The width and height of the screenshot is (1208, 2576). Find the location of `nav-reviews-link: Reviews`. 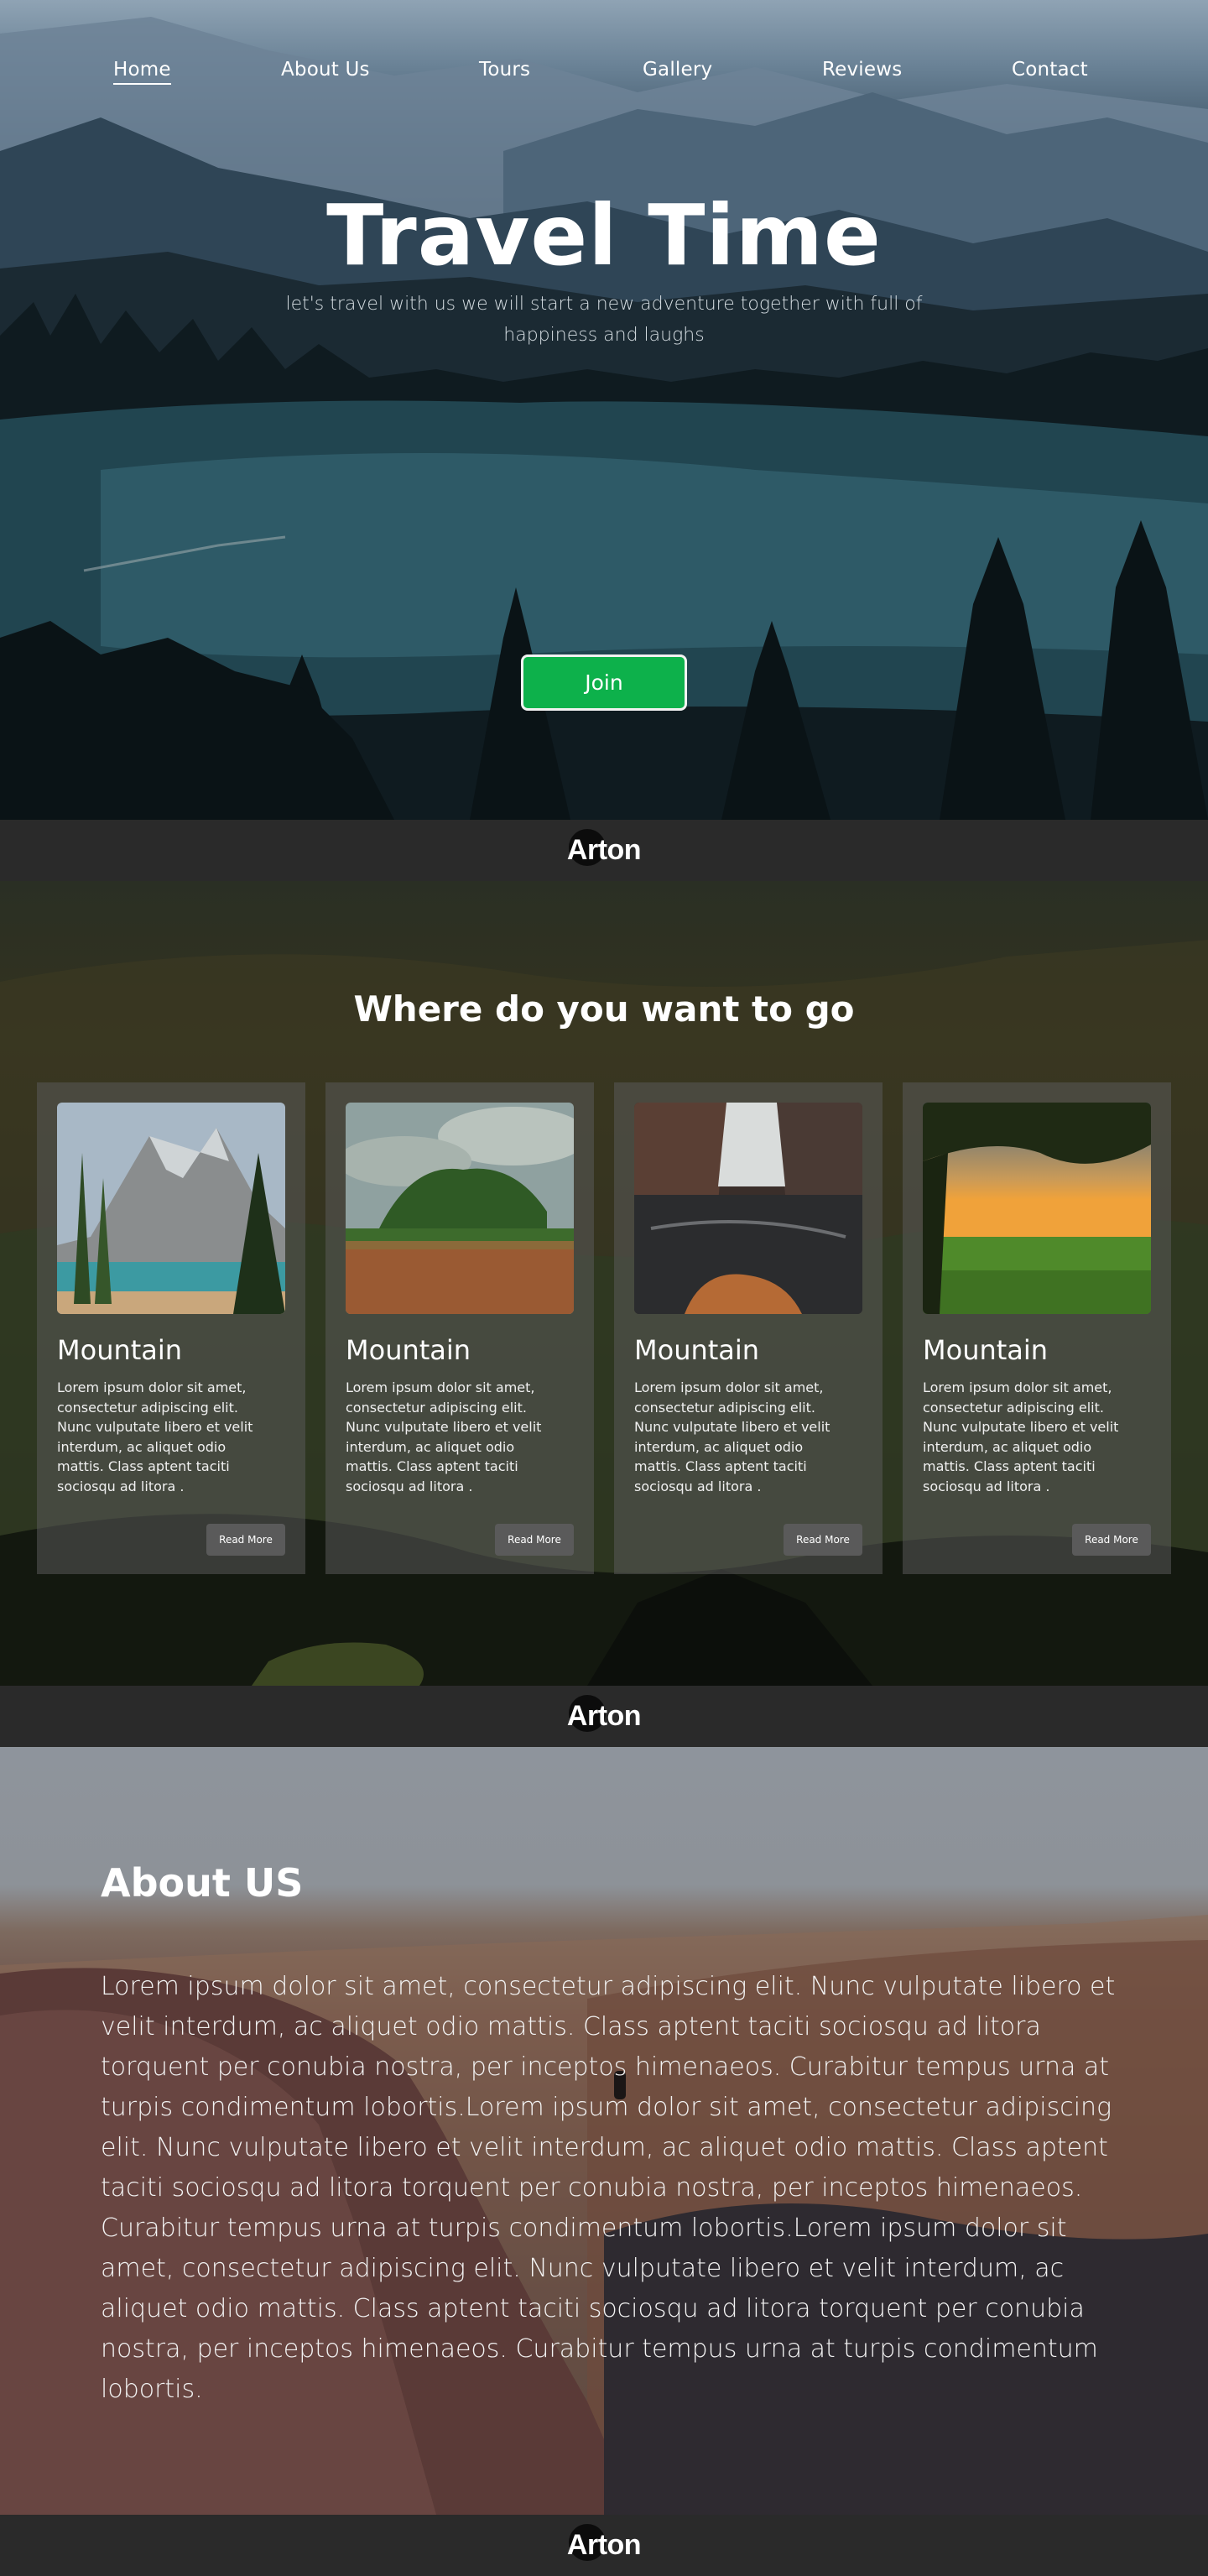

nav-reviews-link: Reviews is located at coordinates (862, 70).